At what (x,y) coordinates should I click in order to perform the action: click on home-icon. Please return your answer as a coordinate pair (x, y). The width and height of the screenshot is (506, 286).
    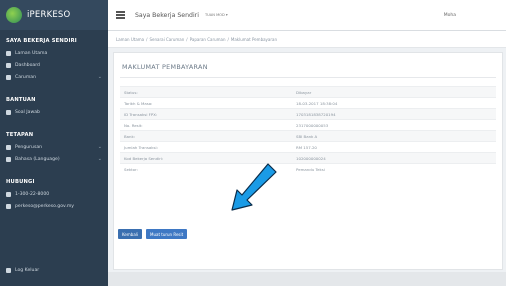
    Looking at the image, I should click on (8, 53).